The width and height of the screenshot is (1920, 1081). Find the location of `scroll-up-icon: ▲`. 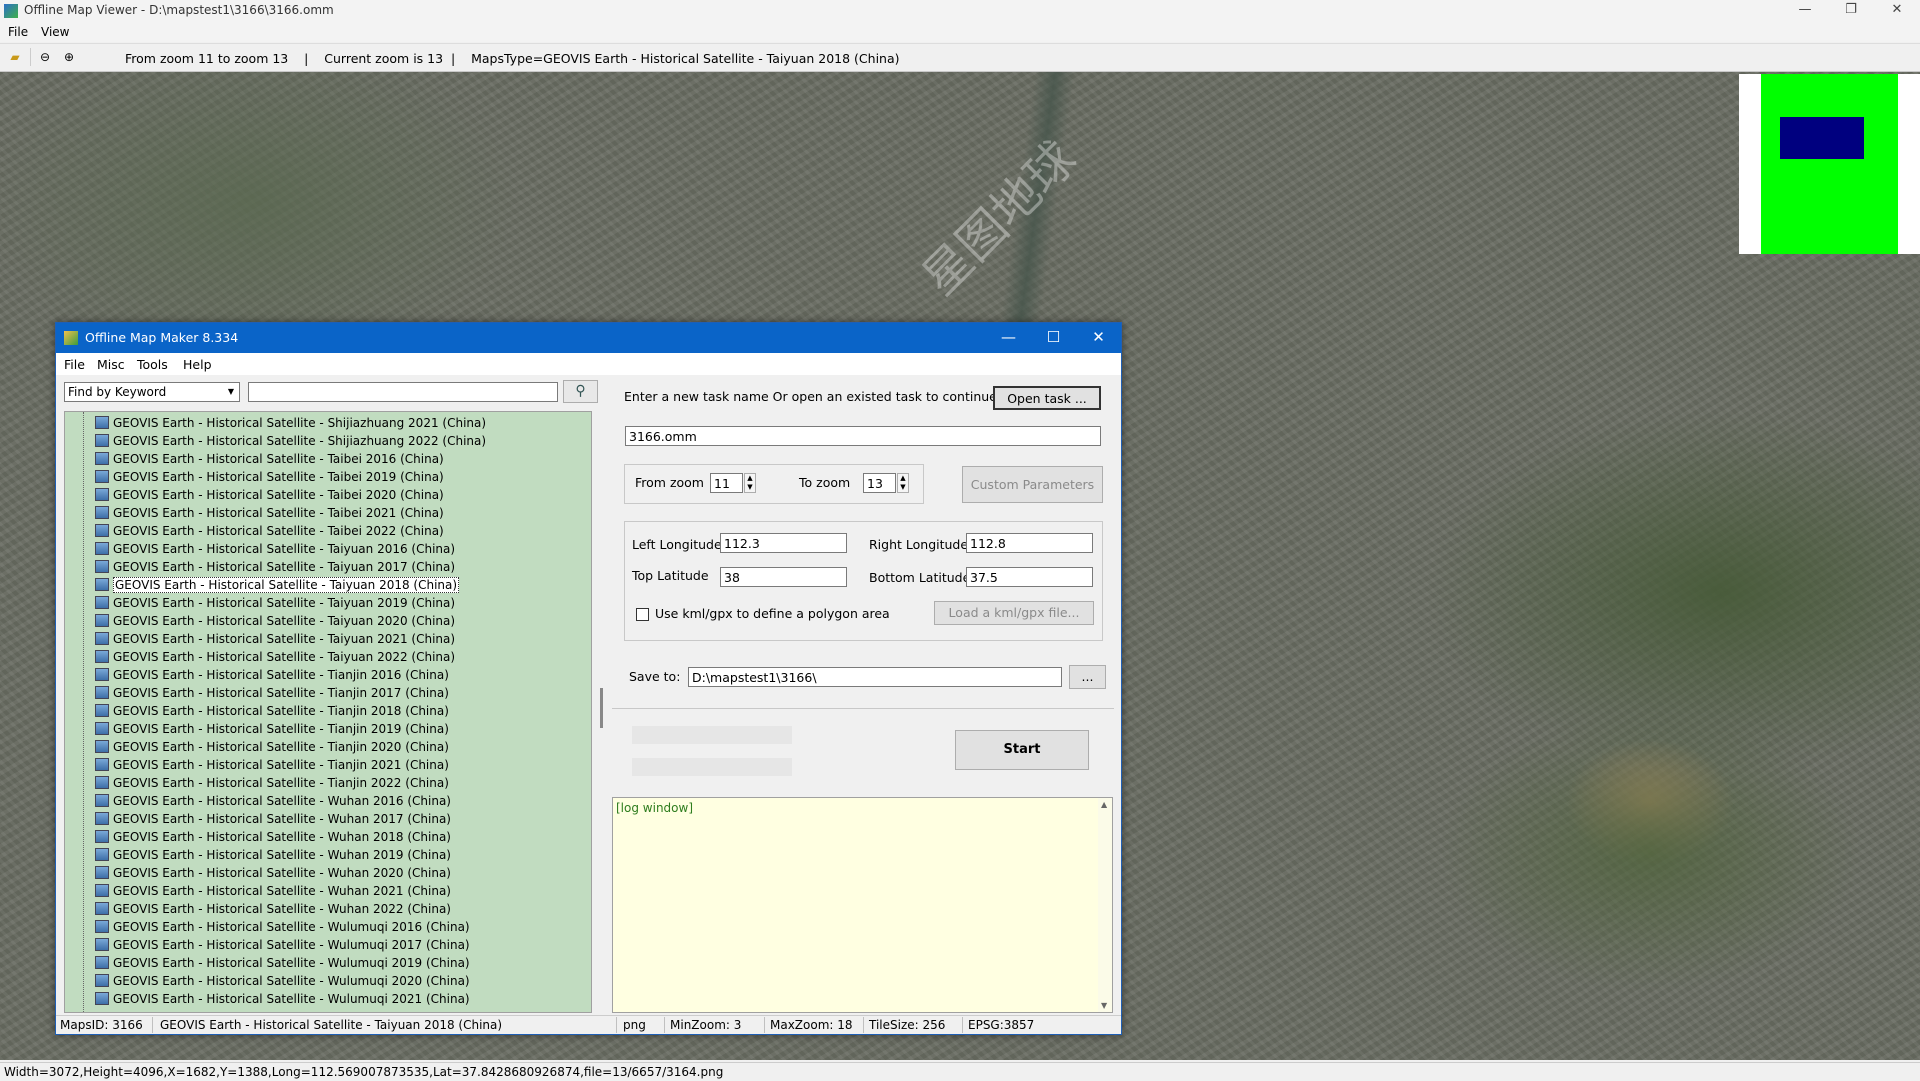

scroll-up-icon: ▲ is located at coordinates (1104, 804).